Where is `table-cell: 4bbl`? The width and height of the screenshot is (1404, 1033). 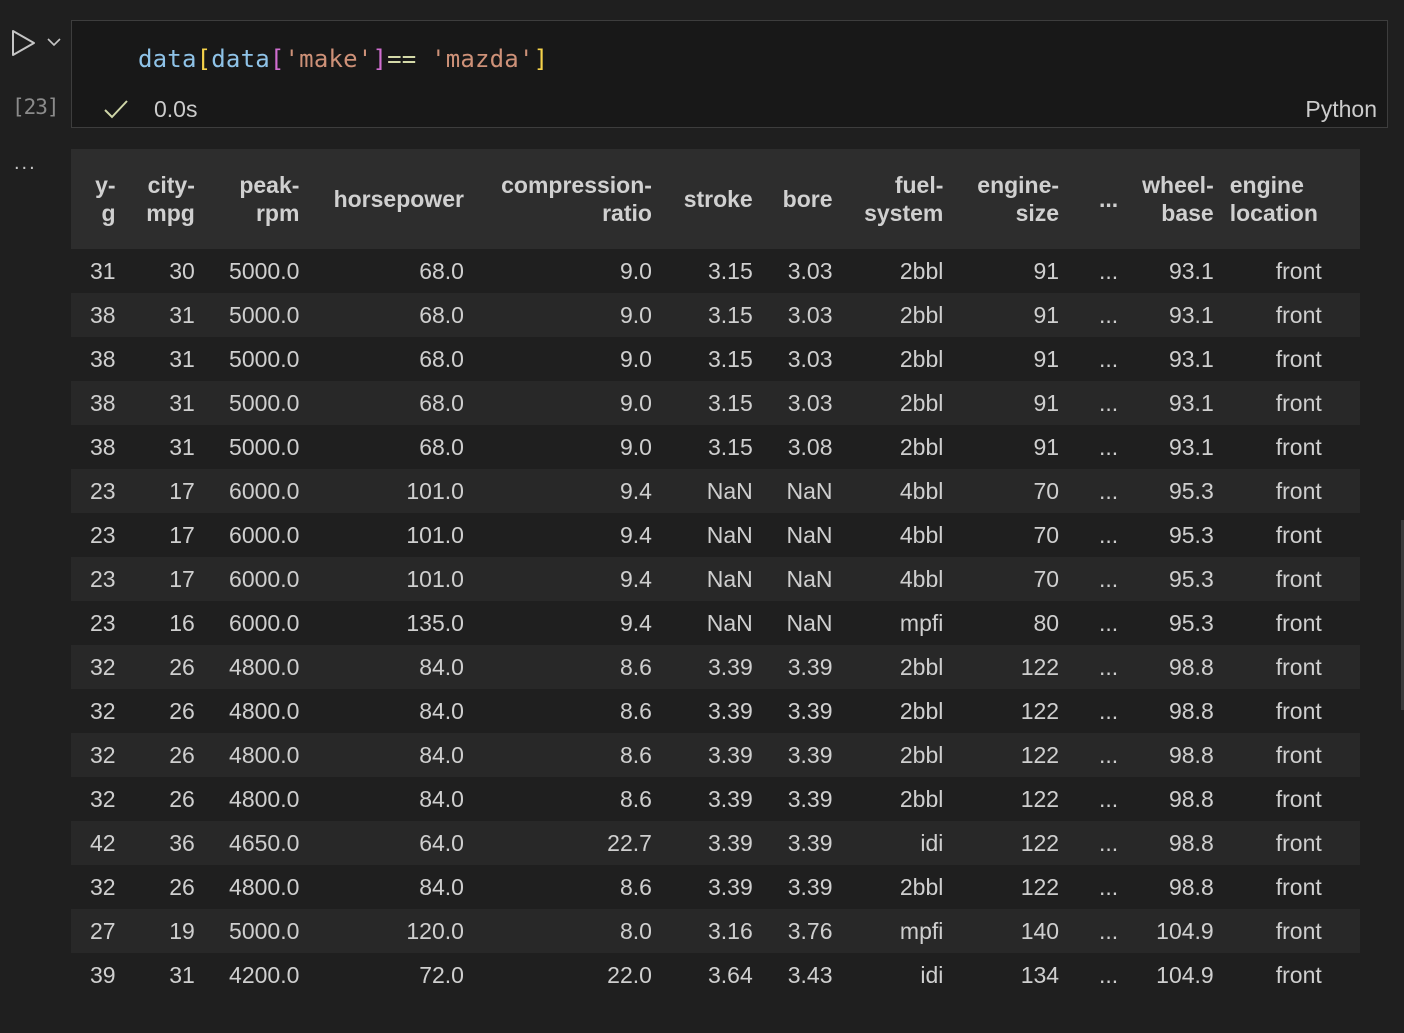 table-cell: 4bbl is located at coordinates (921, 534).